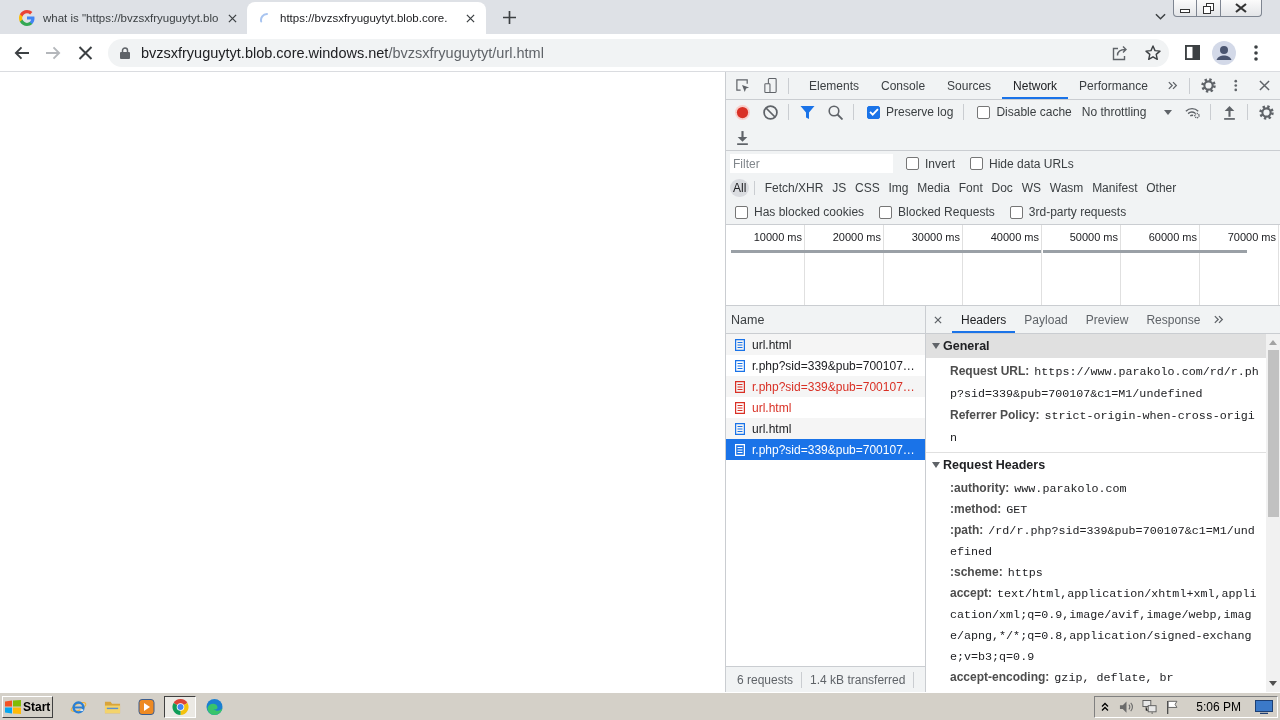 The height and width of the screenshot is (720, 1280). I want to click on search-icon, so click(835, 112).